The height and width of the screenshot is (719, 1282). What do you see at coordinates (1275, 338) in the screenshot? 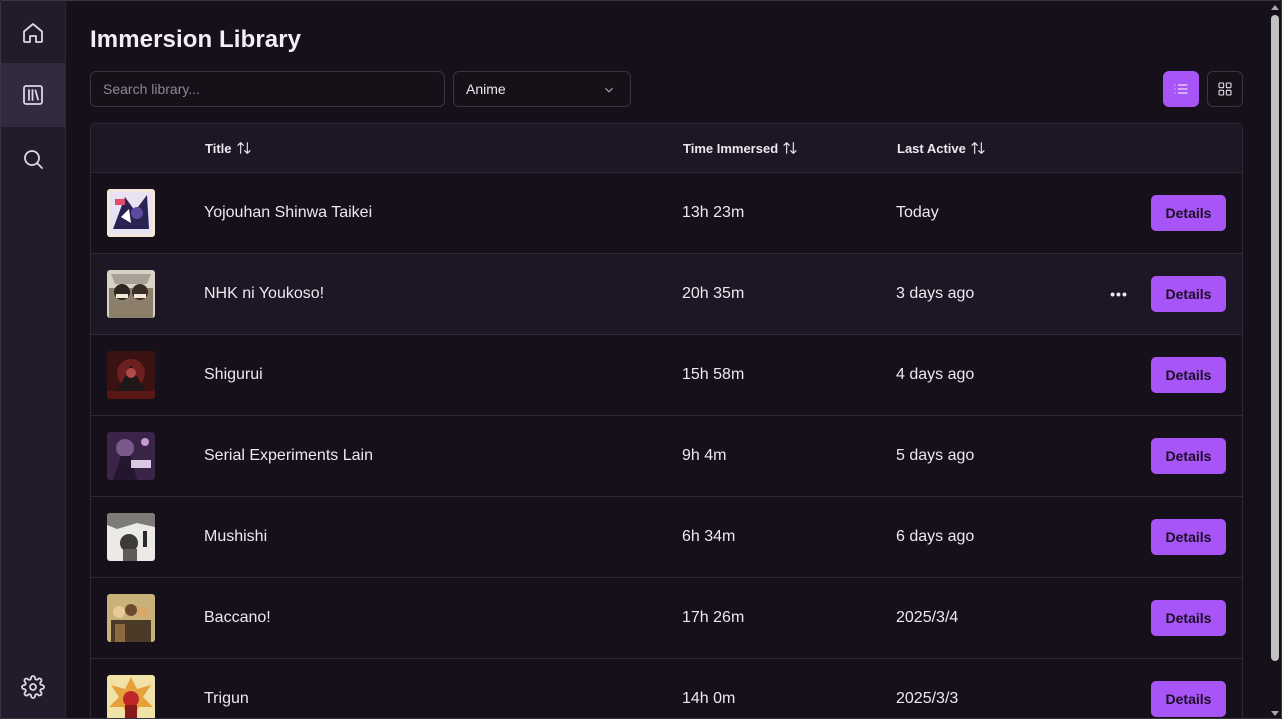
I see `scrollbar-thumb` at bounding box center [1275, 338].